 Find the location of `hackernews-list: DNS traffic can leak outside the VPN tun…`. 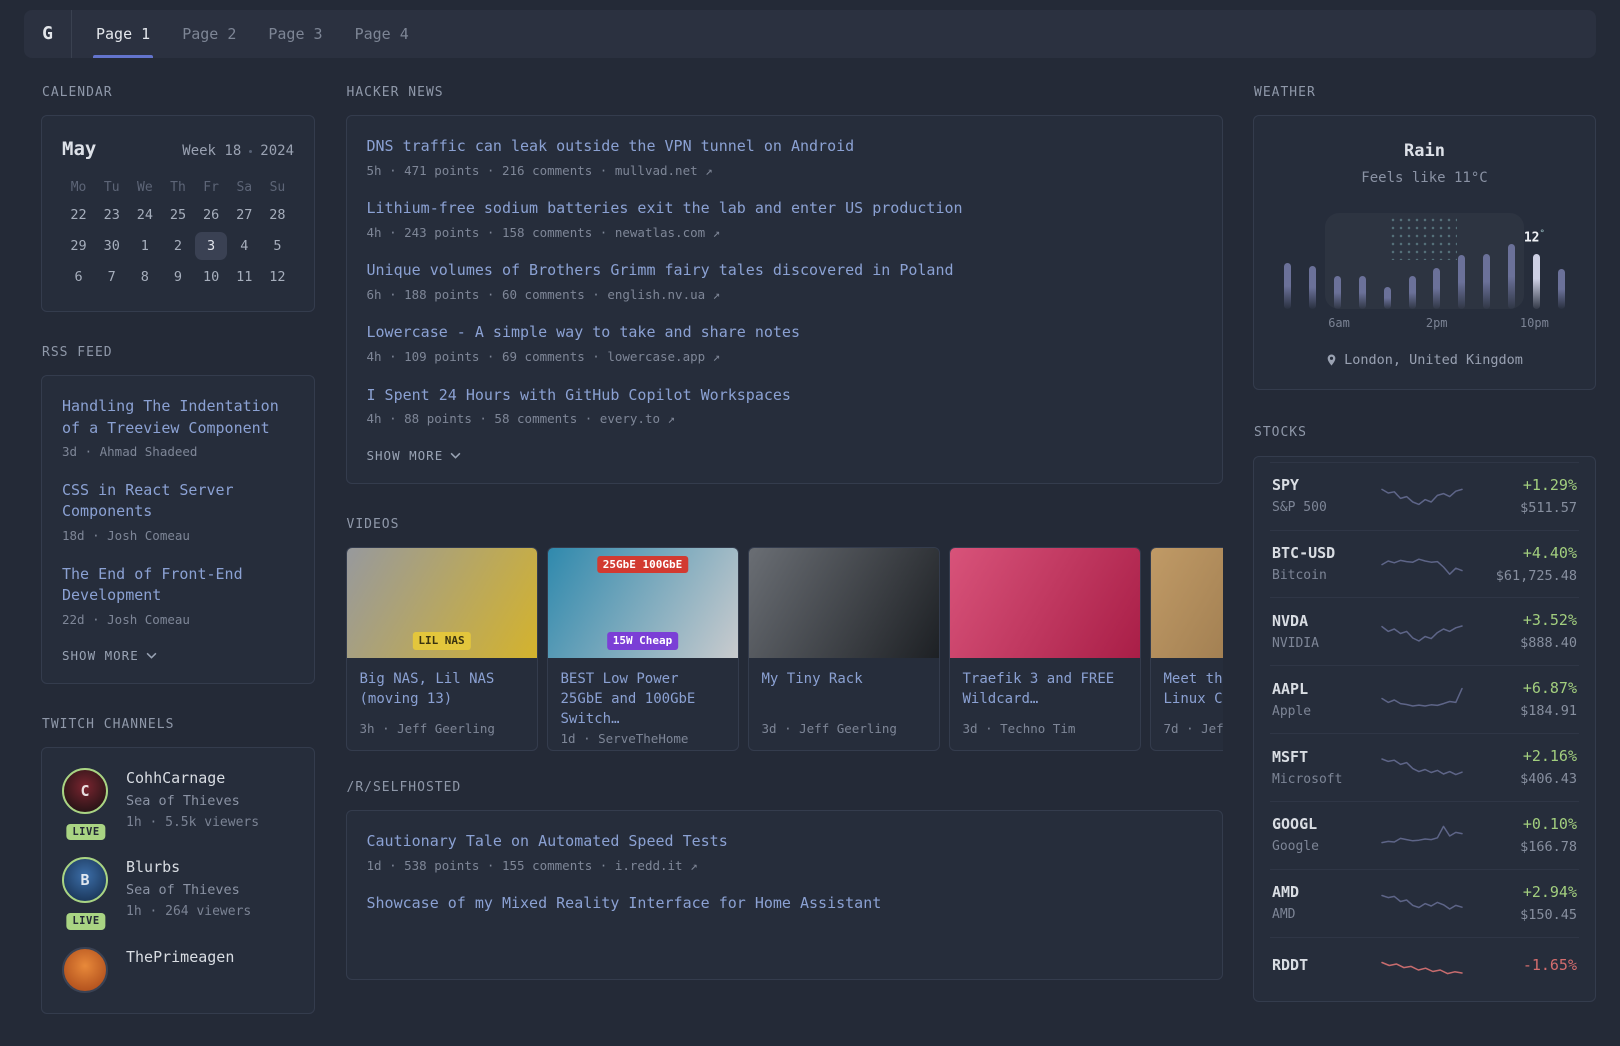

hackernews-list: DNS traffic can leak outside the VPN tun… is located at coordinates (784, 281).